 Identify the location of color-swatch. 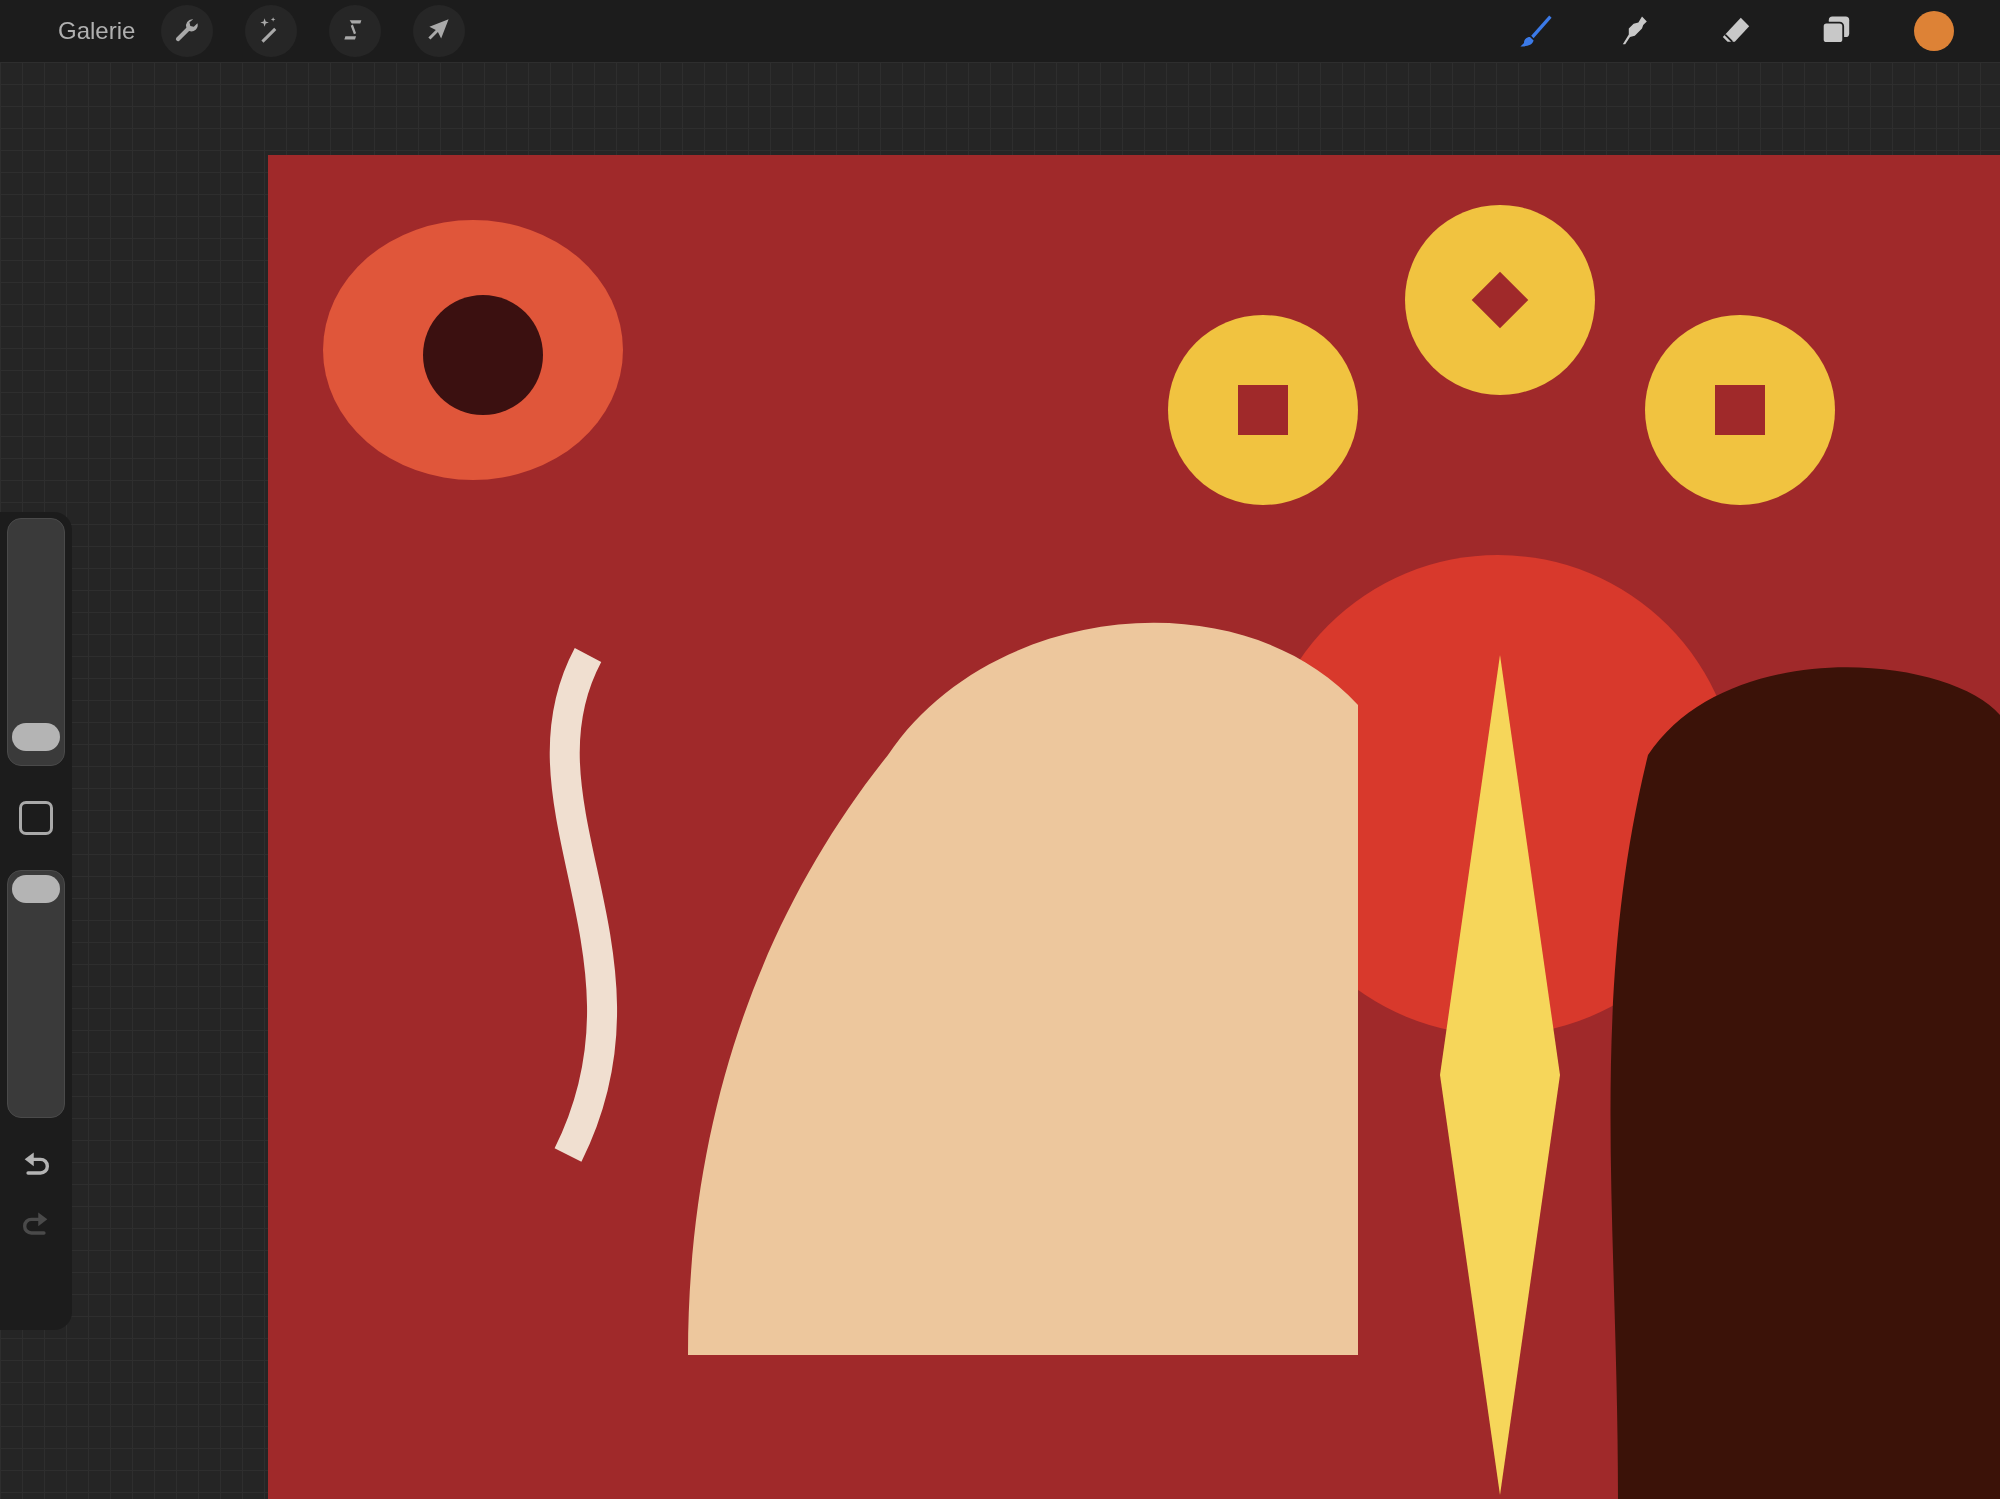
(1934, 31).